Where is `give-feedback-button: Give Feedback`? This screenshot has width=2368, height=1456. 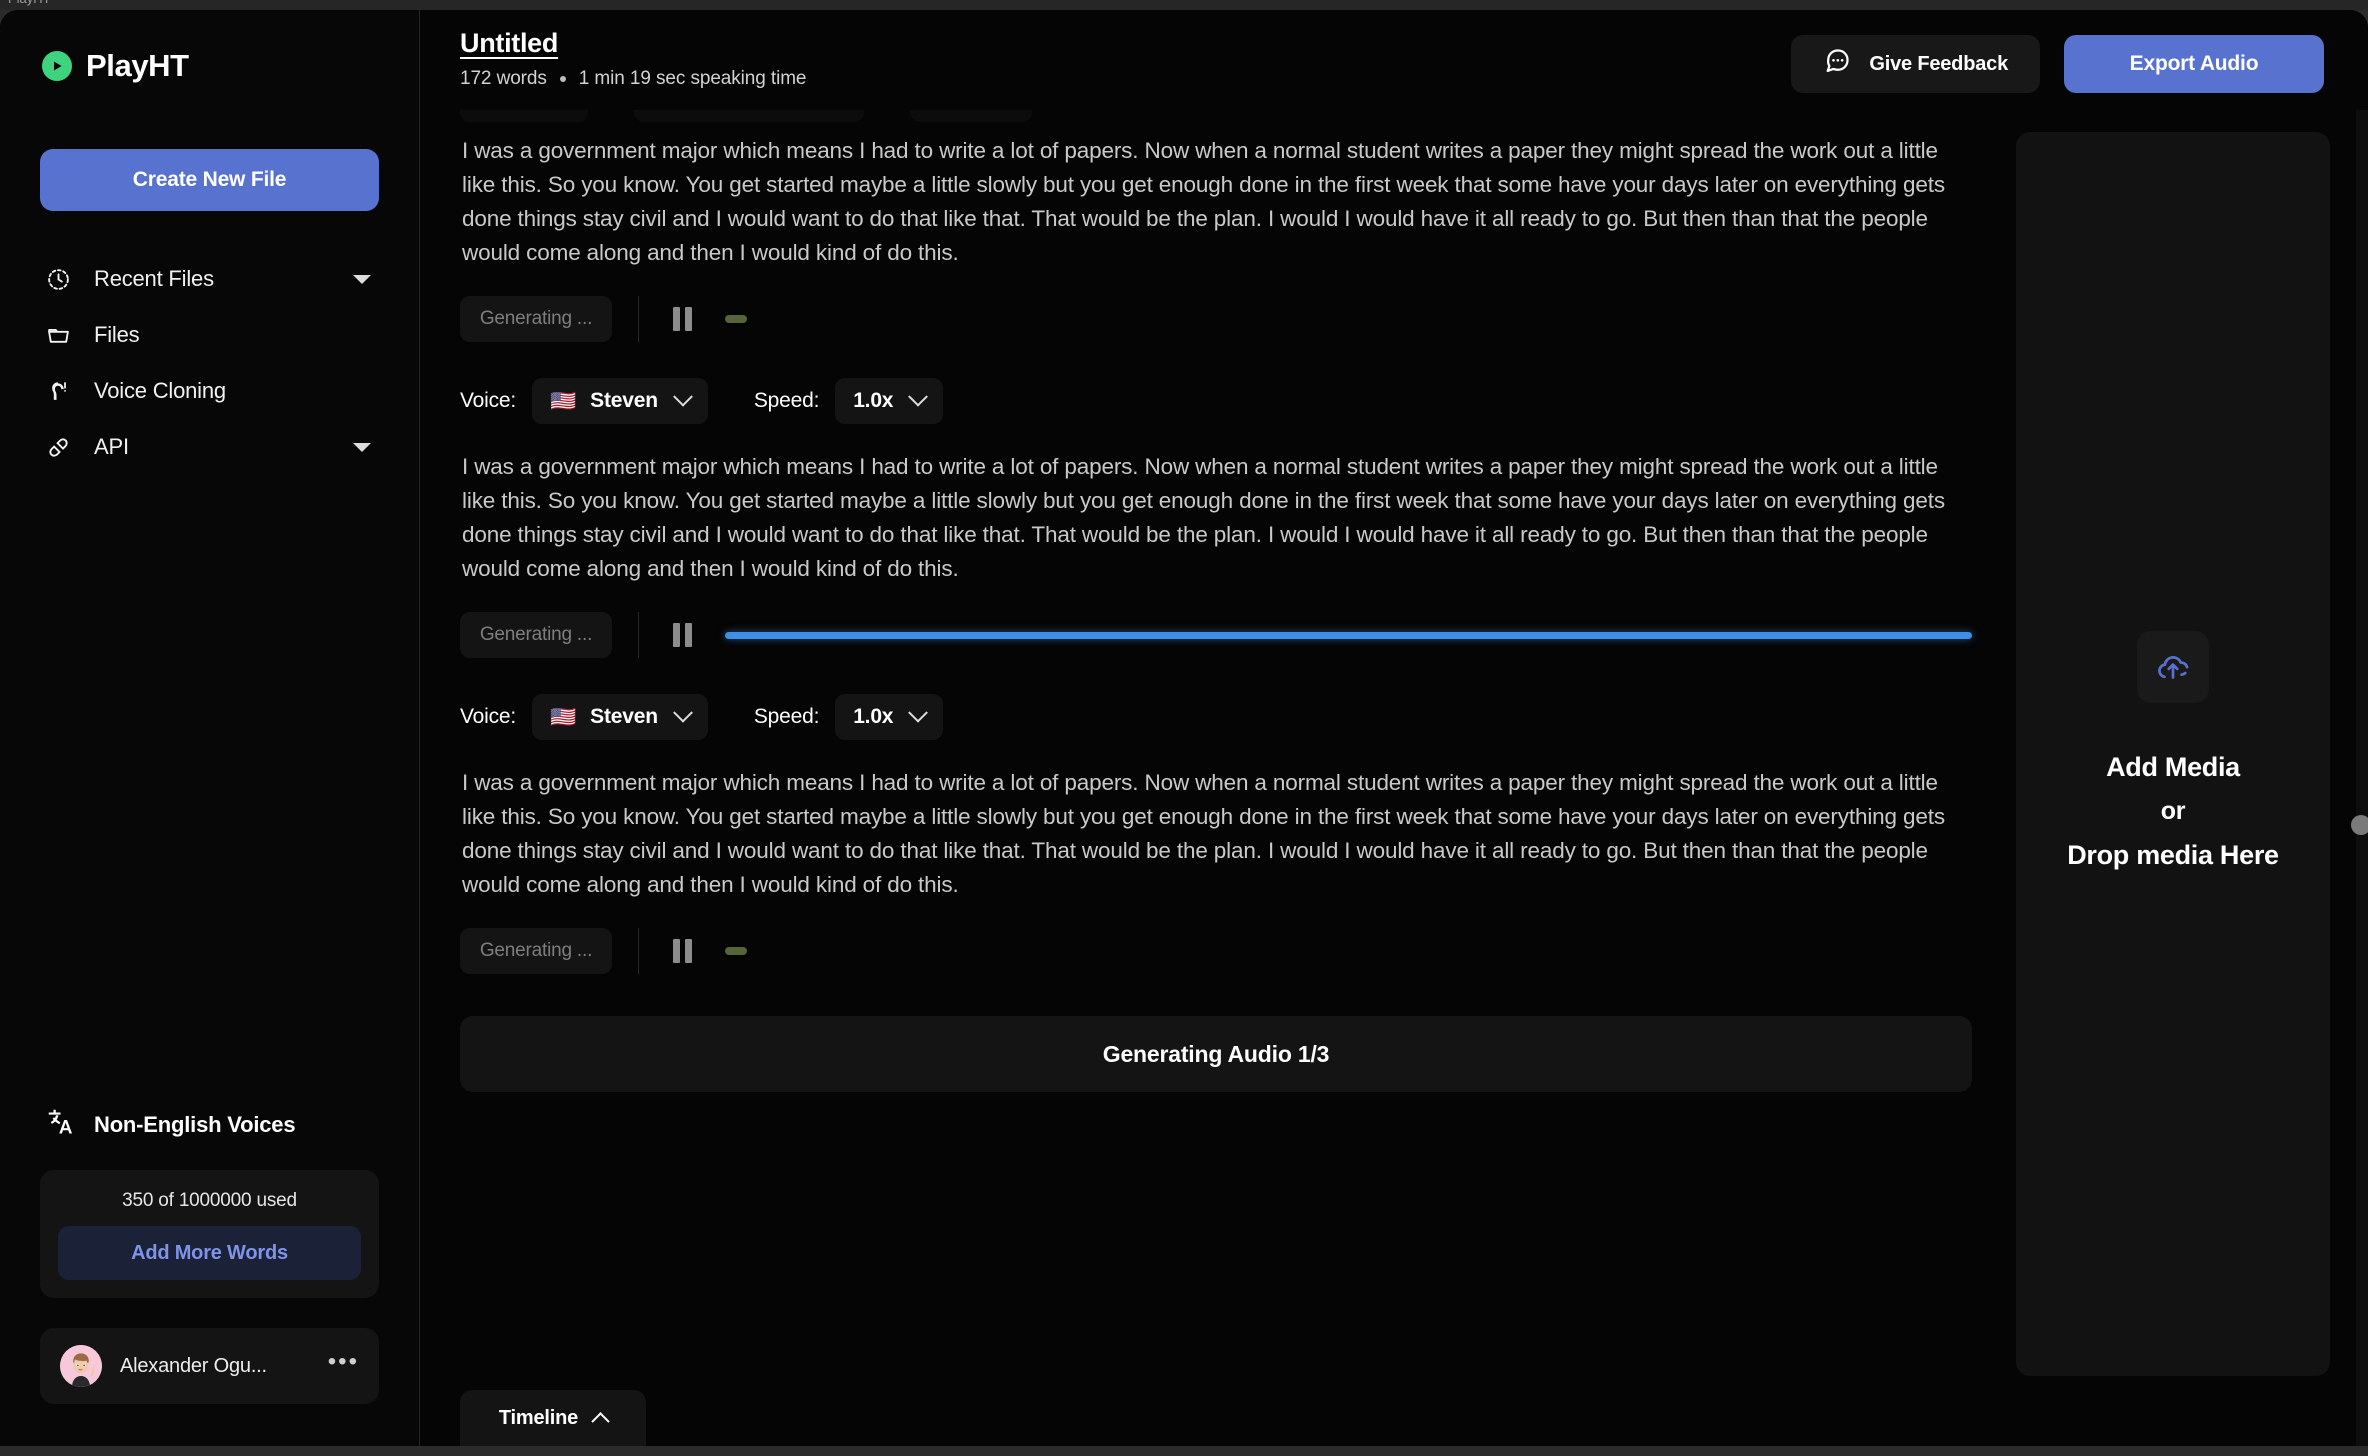 give-feedback-button: Give Feedback is located at coordinates (1915, 64).